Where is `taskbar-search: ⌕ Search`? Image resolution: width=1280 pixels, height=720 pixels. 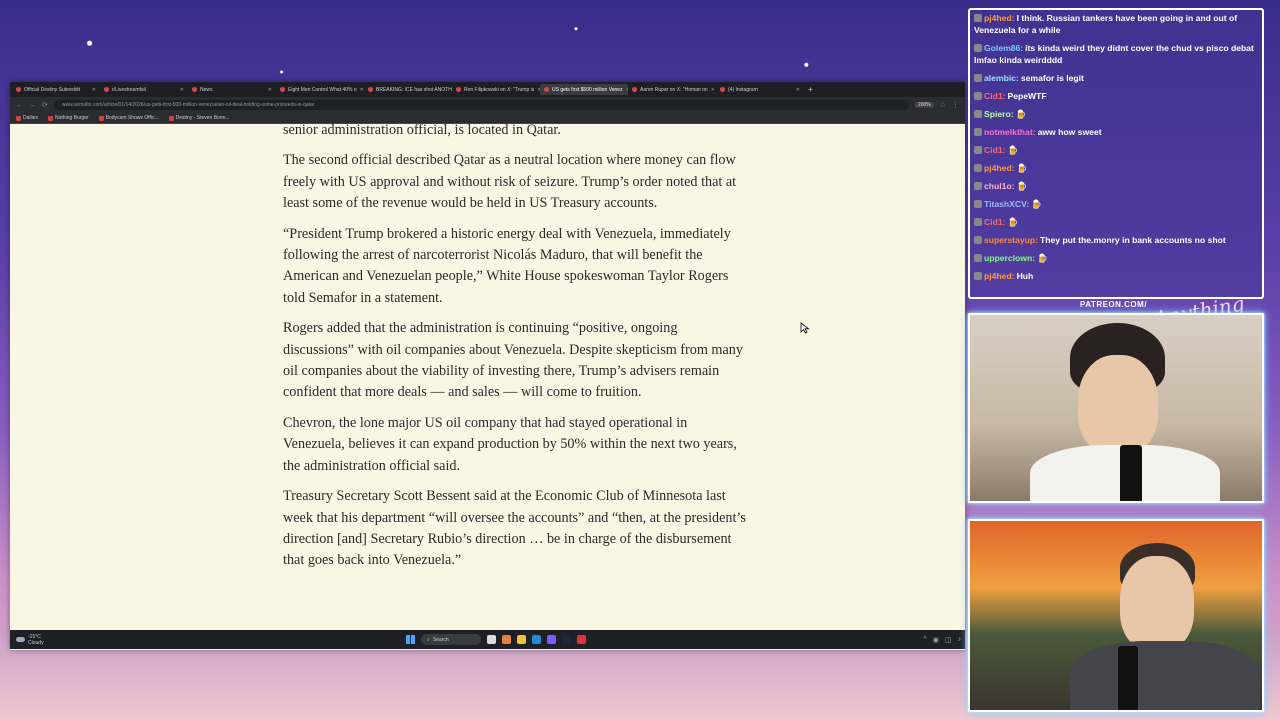
taskbar-search: ⌕ Search is located at coordinates (451, 639).